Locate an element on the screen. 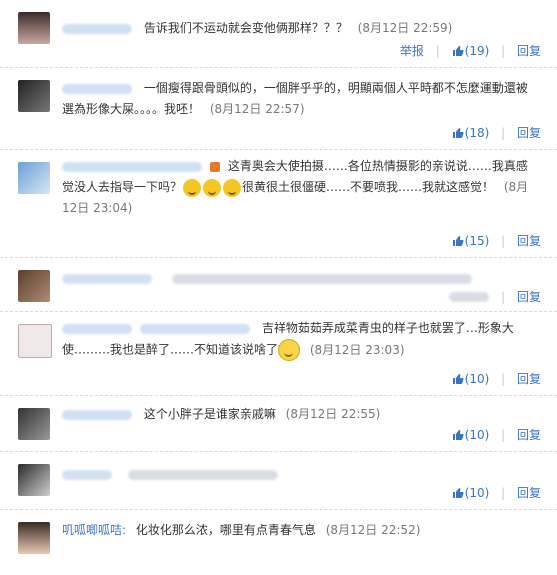 This screenshot has height=575, width=557. comment-text: 化妆化那么浓，哪里有点青春气息 is located at coordinates (225, 530).